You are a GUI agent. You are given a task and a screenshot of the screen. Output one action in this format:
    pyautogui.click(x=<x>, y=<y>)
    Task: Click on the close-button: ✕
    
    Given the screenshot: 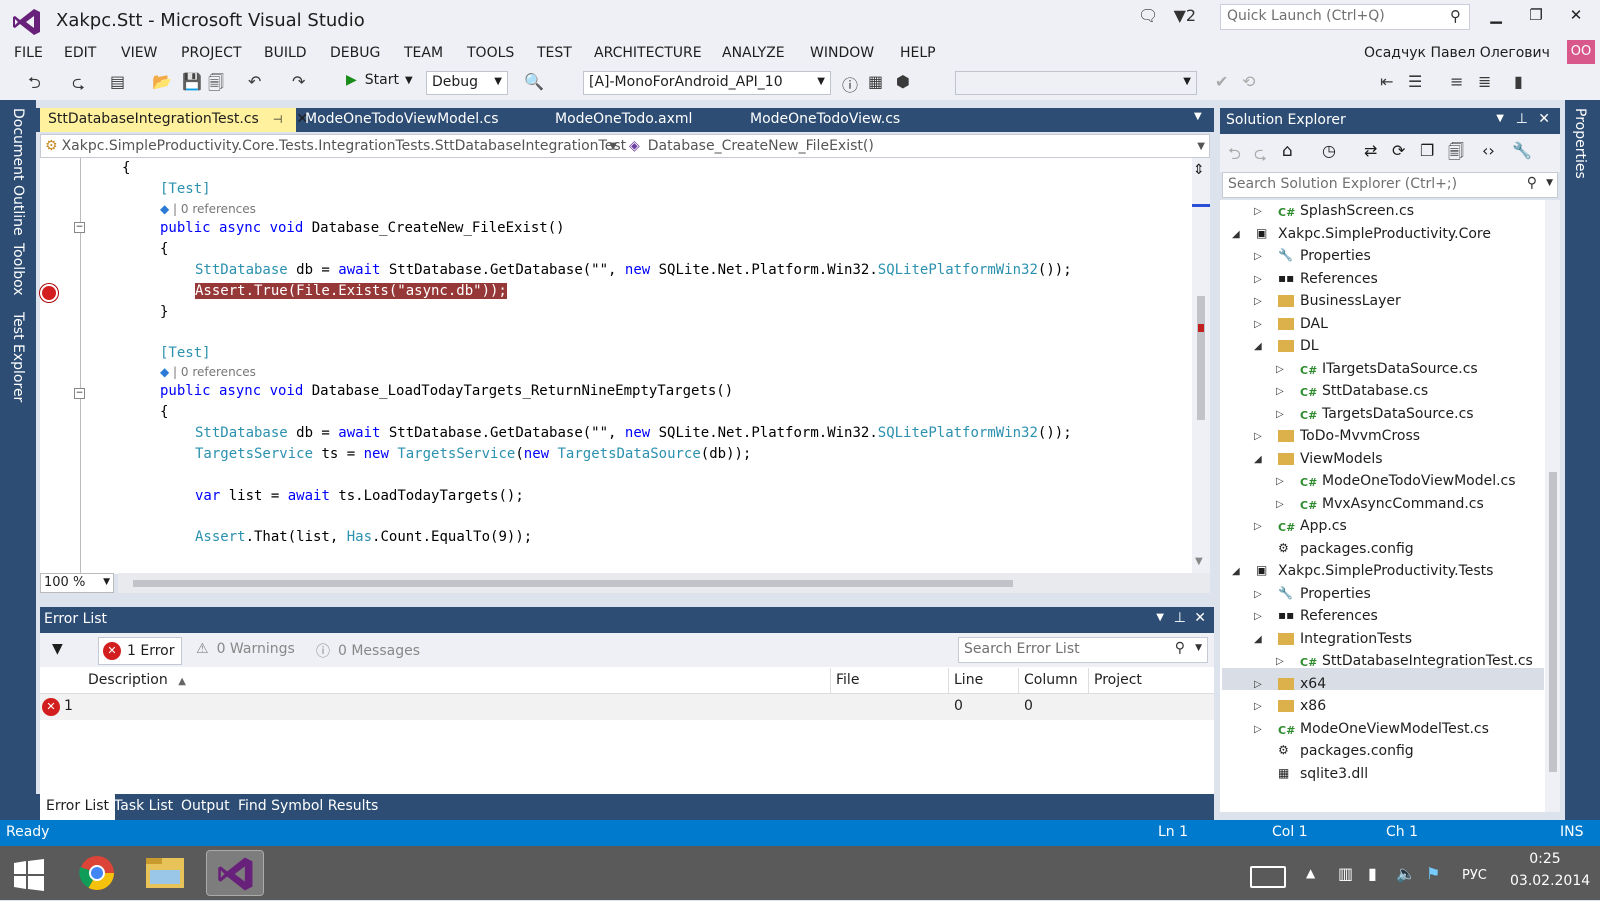 What is the action you would take?
    pyautogui.click(x=1576, y=18)
    